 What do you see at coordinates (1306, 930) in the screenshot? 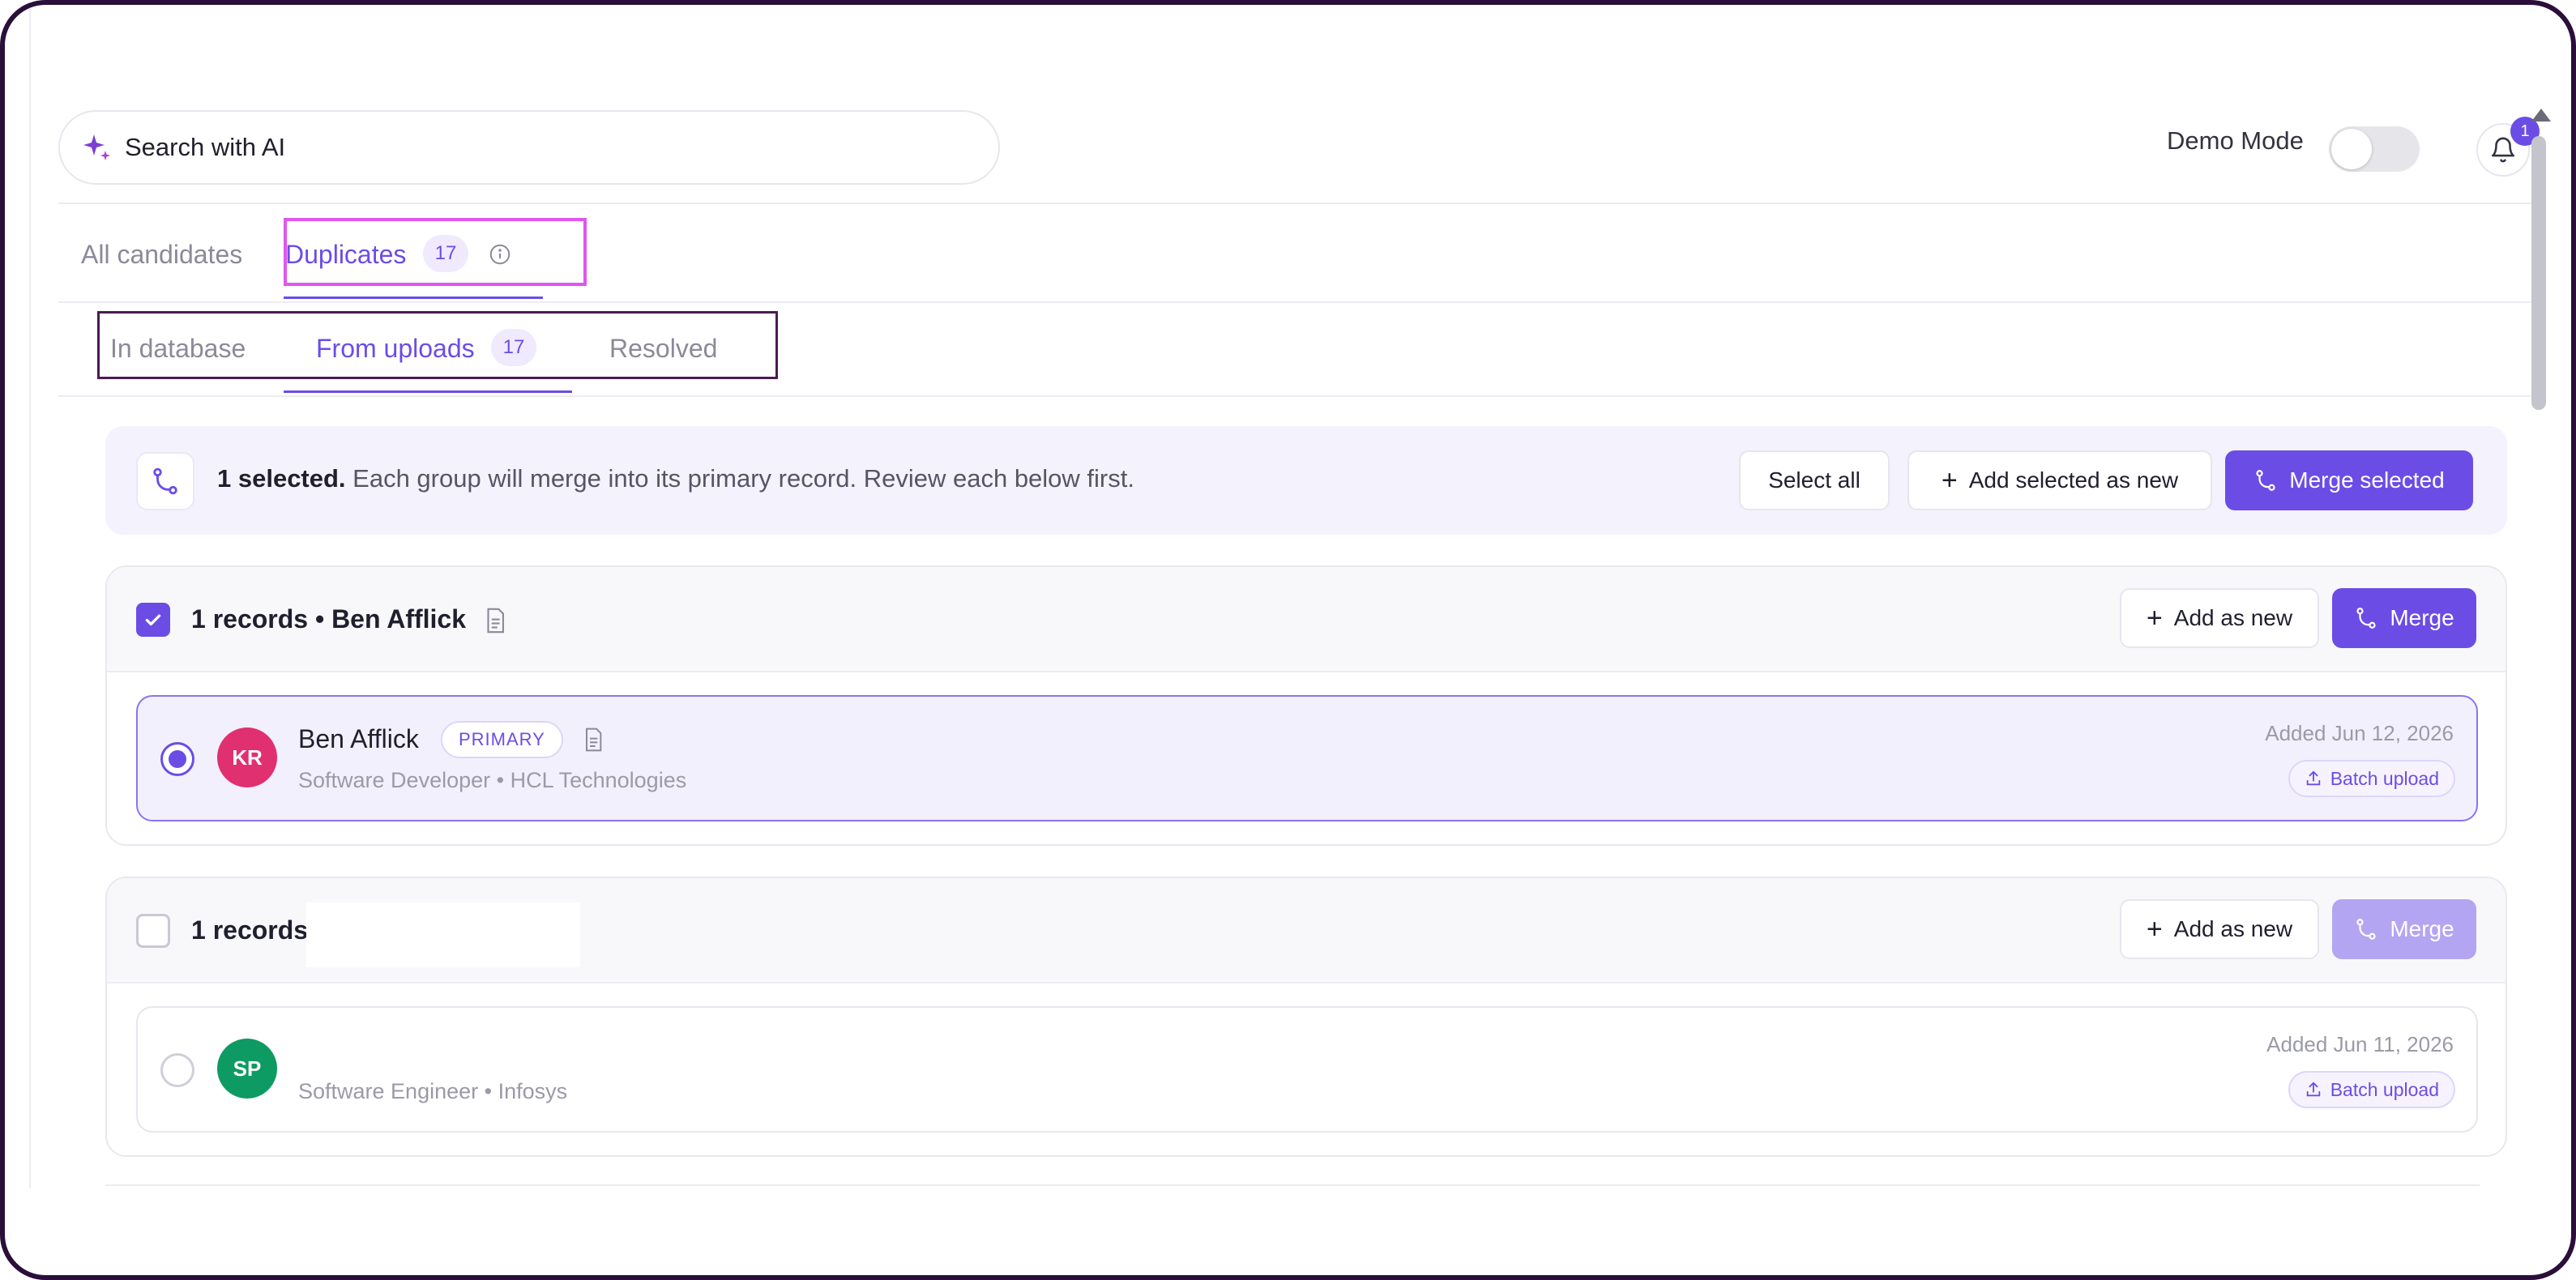
I see `group-header: 1 records + Add as new Merge` at bounding box center [1306, 930].